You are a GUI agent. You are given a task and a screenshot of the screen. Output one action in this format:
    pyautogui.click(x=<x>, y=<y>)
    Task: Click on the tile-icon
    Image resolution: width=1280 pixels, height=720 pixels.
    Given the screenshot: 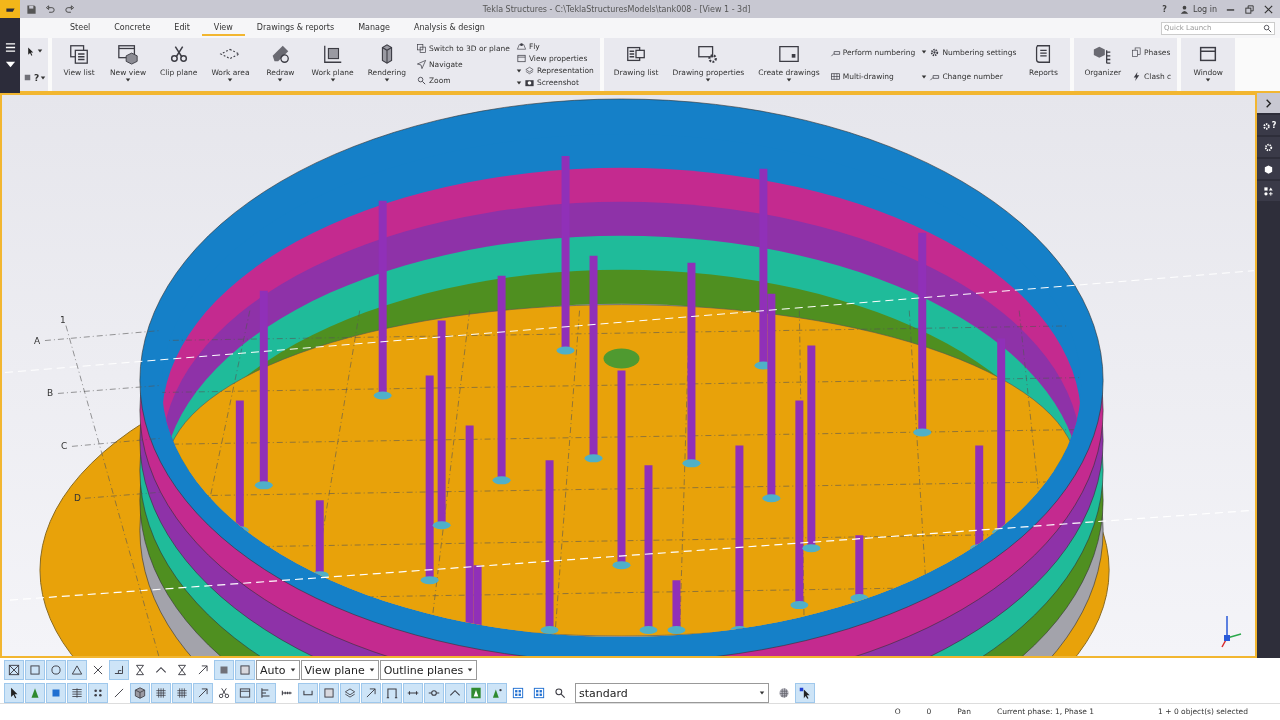 What is the action you would take?
    pyautogui.click(x=476, y=693)
    